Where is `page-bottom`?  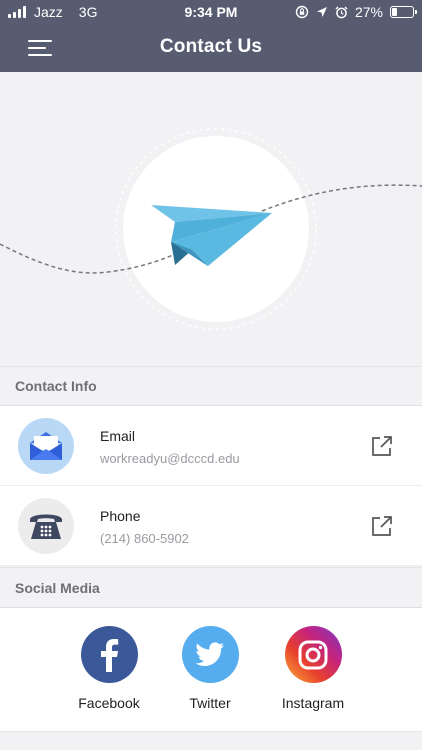 page-bottom is located at coordinates (211, 741).